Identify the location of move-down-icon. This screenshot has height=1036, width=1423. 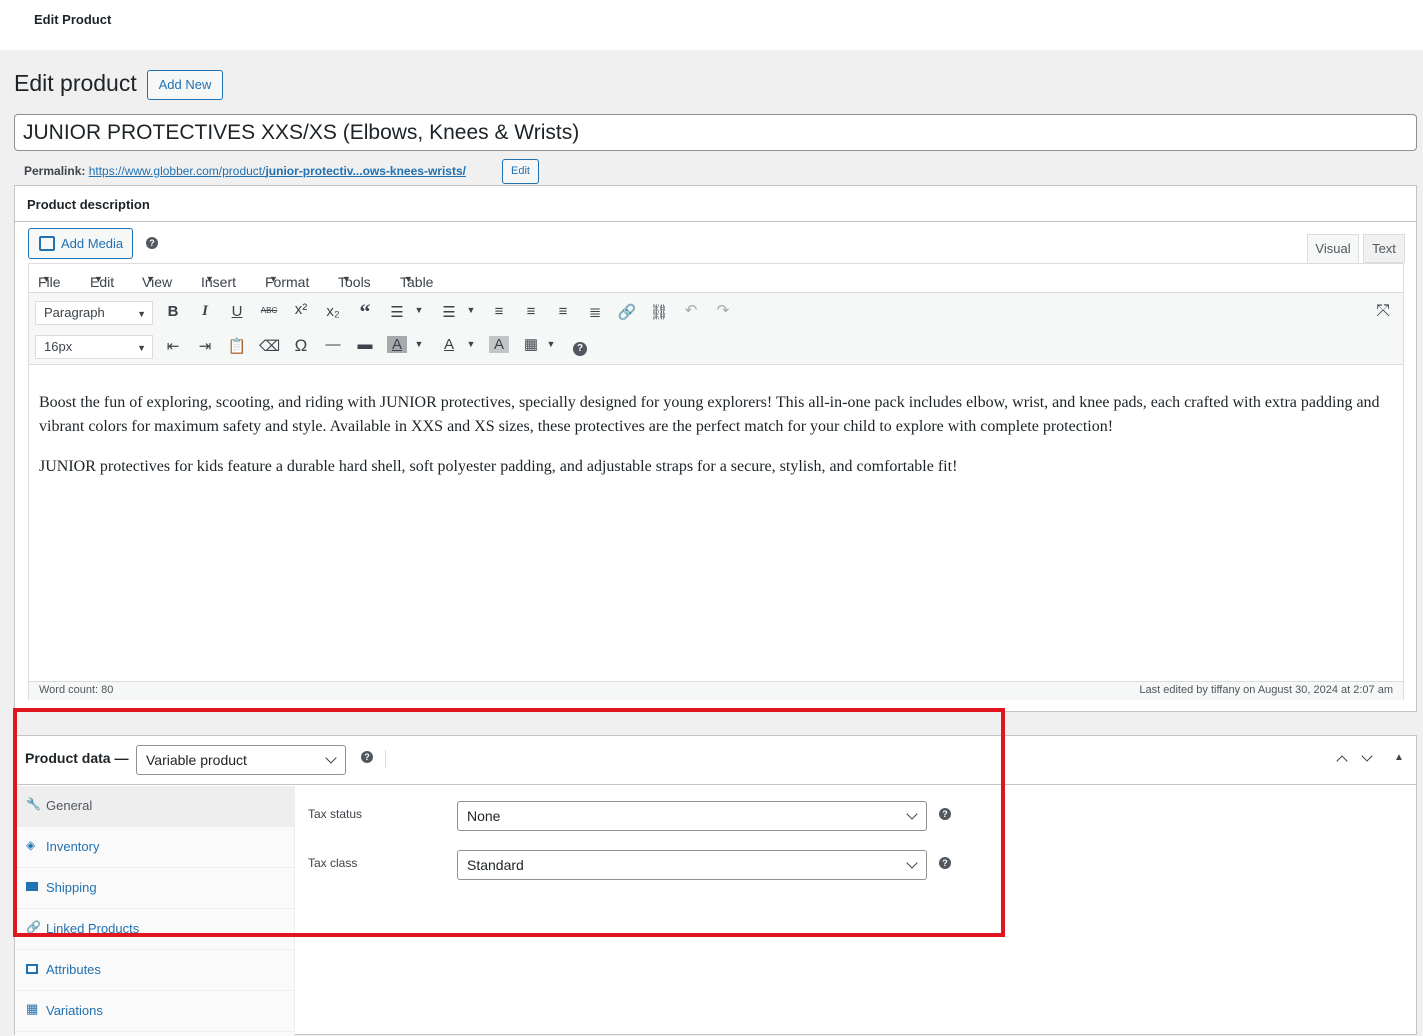
(1367, 756).